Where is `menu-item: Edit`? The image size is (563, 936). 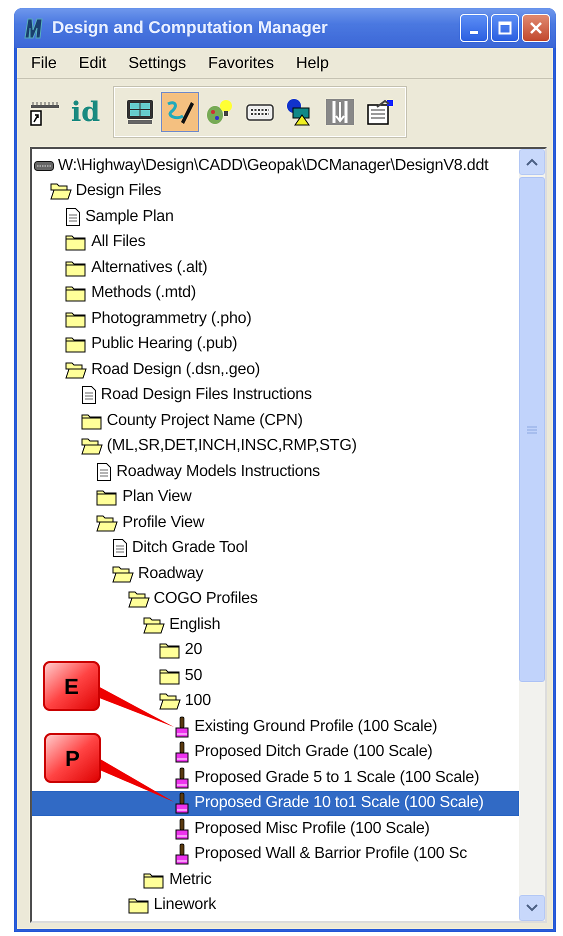
menu-item: Edit is located at coordinates (92, 64).